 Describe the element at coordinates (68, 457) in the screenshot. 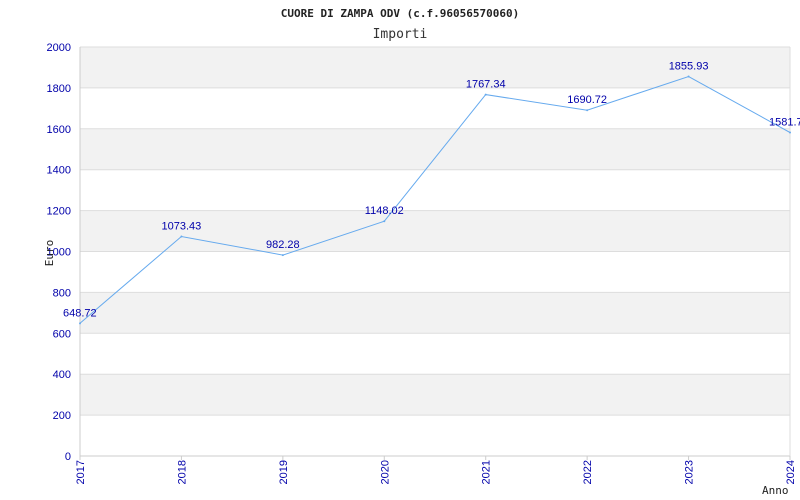

I see `y-tick-label: 0` at that location.